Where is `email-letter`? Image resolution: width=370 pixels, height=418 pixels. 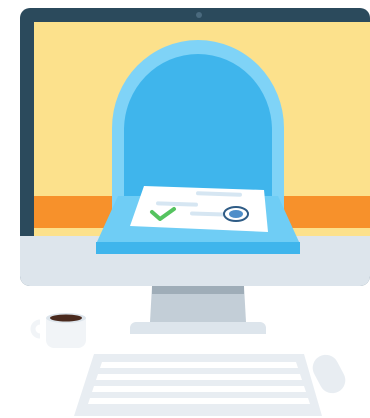 email-letter is located at coordinates (199, 209).